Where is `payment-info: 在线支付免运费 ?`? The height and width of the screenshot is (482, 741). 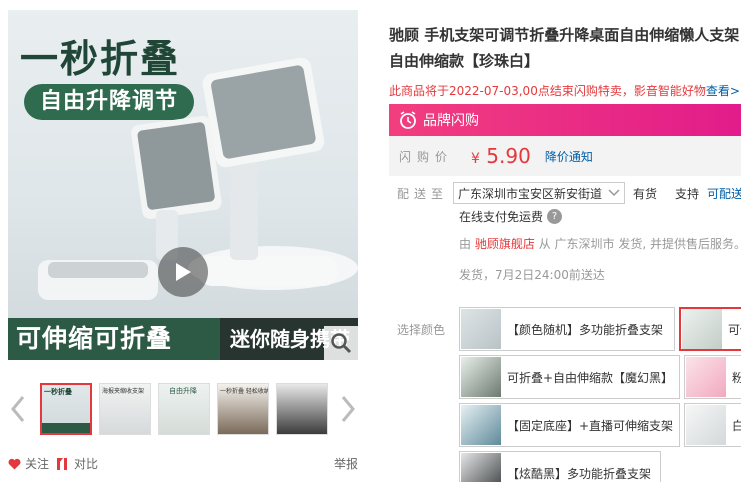 payment-info: 在线支付免运费 ? is located at coordinates (511, 216).